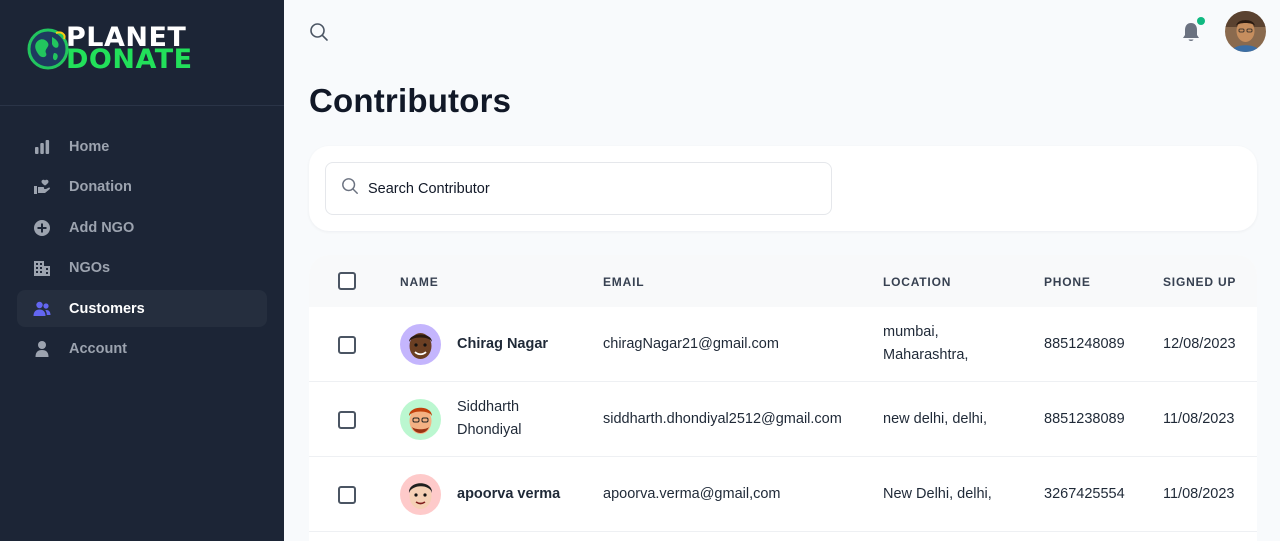 This screenshot has height=541, width=1280. Describe the element at coordinates (489, 418) in the screenshot. I see `contributor-name: Siddharth Dhondiyal` at that location.